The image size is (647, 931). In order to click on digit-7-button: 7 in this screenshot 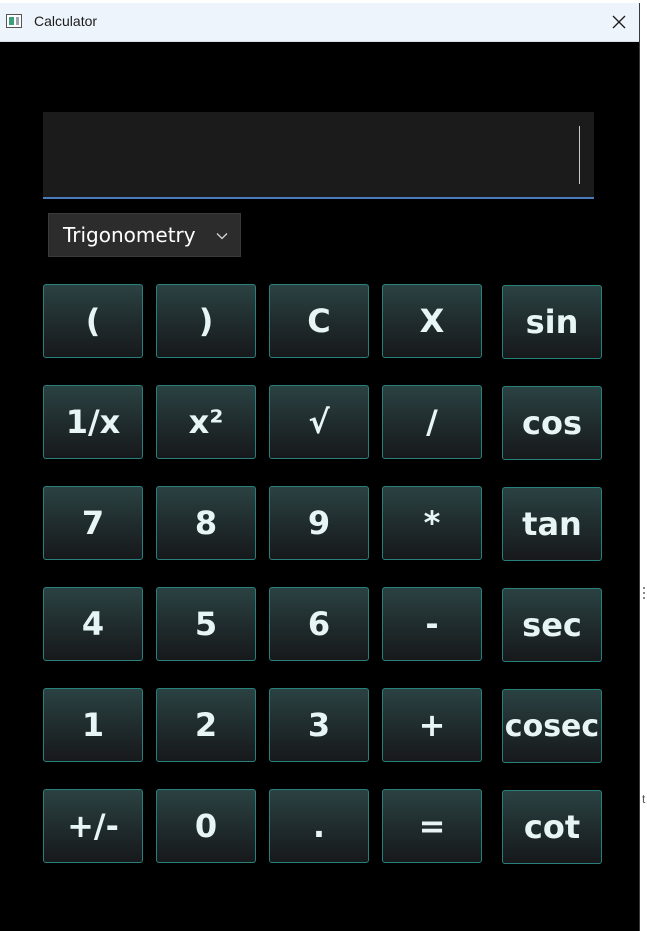, I will do `click(93, 523)`.